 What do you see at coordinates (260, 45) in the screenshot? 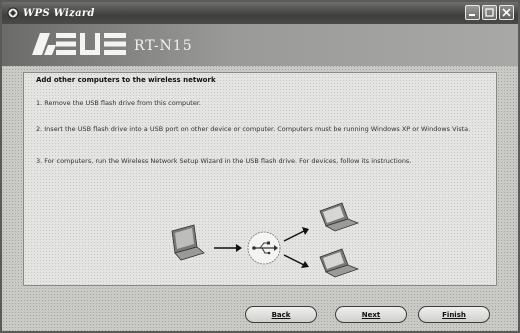
I see `header-banner: RT-N15` at bounding box center [260, 45].